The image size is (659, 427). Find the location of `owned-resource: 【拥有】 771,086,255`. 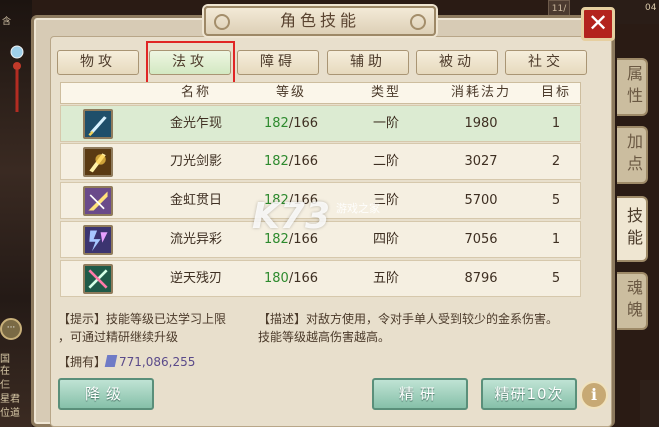

owned-resource: 【拥有】 771,086,255 is located at coordinates (126, 362).